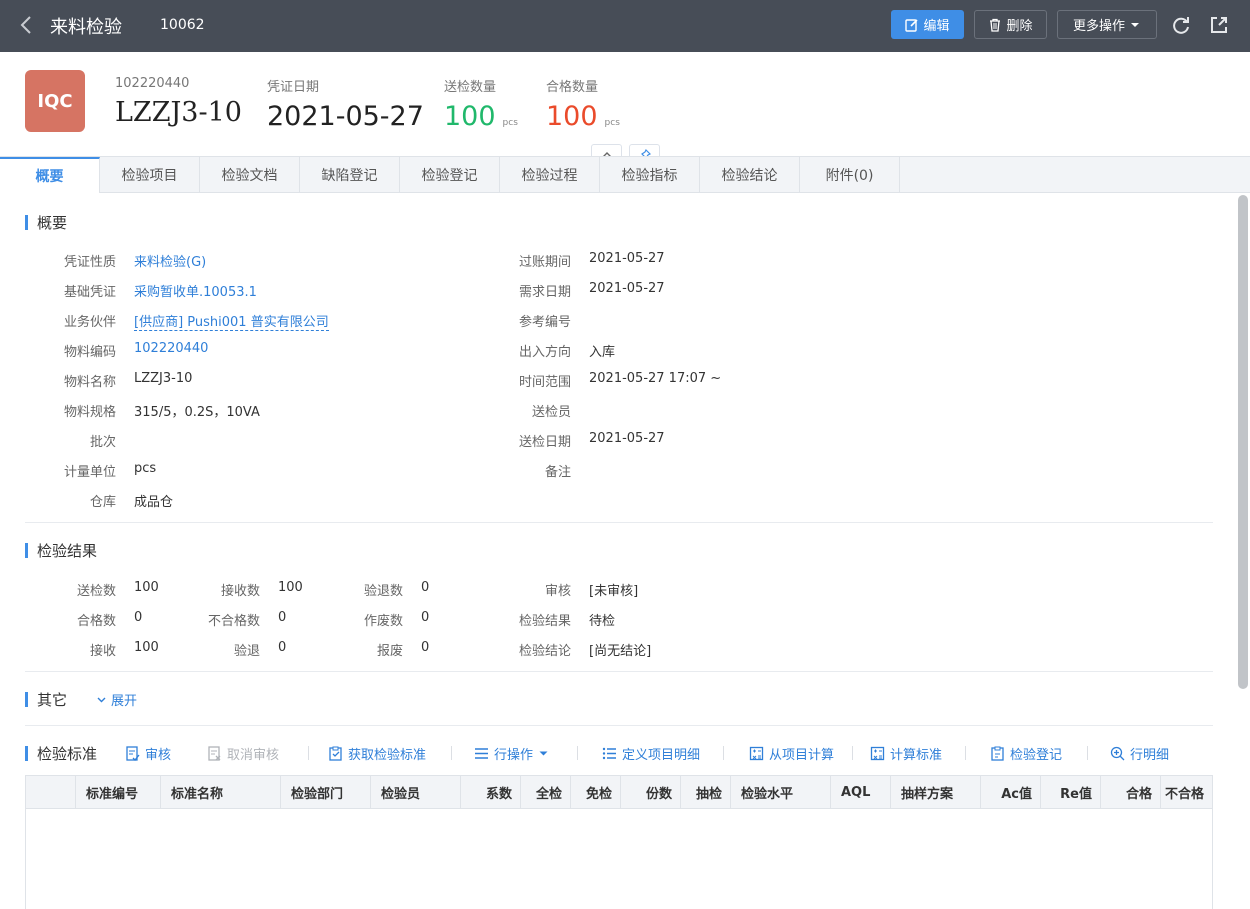  Describe the element at coordinates (246, 651) in the screenshot. I see `result-field-label: 验退` at that location.